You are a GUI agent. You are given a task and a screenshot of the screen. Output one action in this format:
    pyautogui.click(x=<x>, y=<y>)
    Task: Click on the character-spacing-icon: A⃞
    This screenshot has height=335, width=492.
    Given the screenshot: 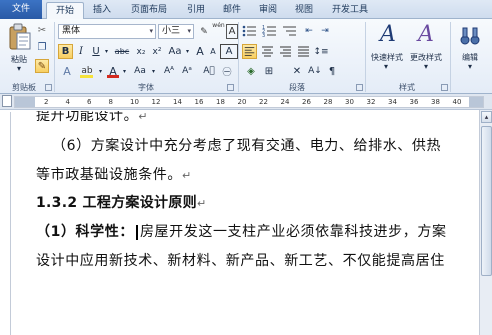 What is the action you would take?
    pyautogui.click(x=209, y=71)
    